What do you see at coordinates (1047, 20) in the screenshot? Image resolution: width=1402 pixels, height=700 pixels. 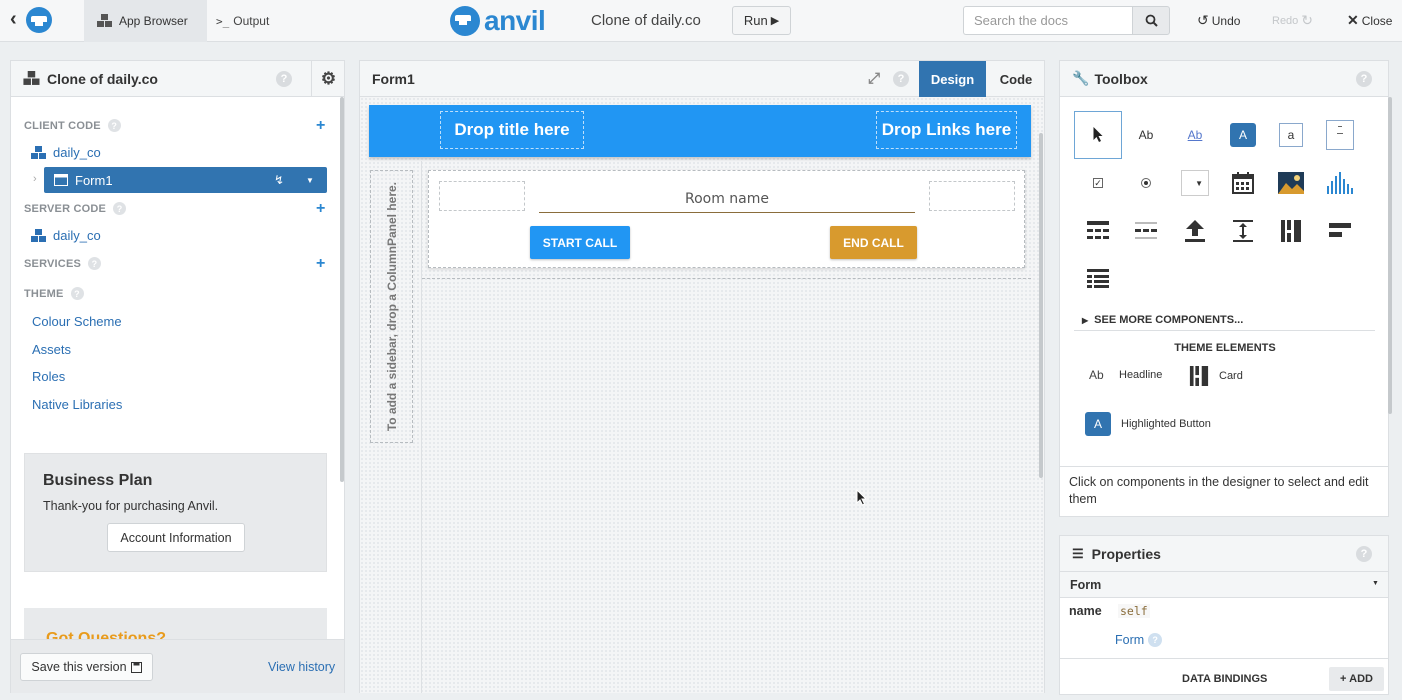 I see `search-docs-input` at bounding box center [1047, 20].